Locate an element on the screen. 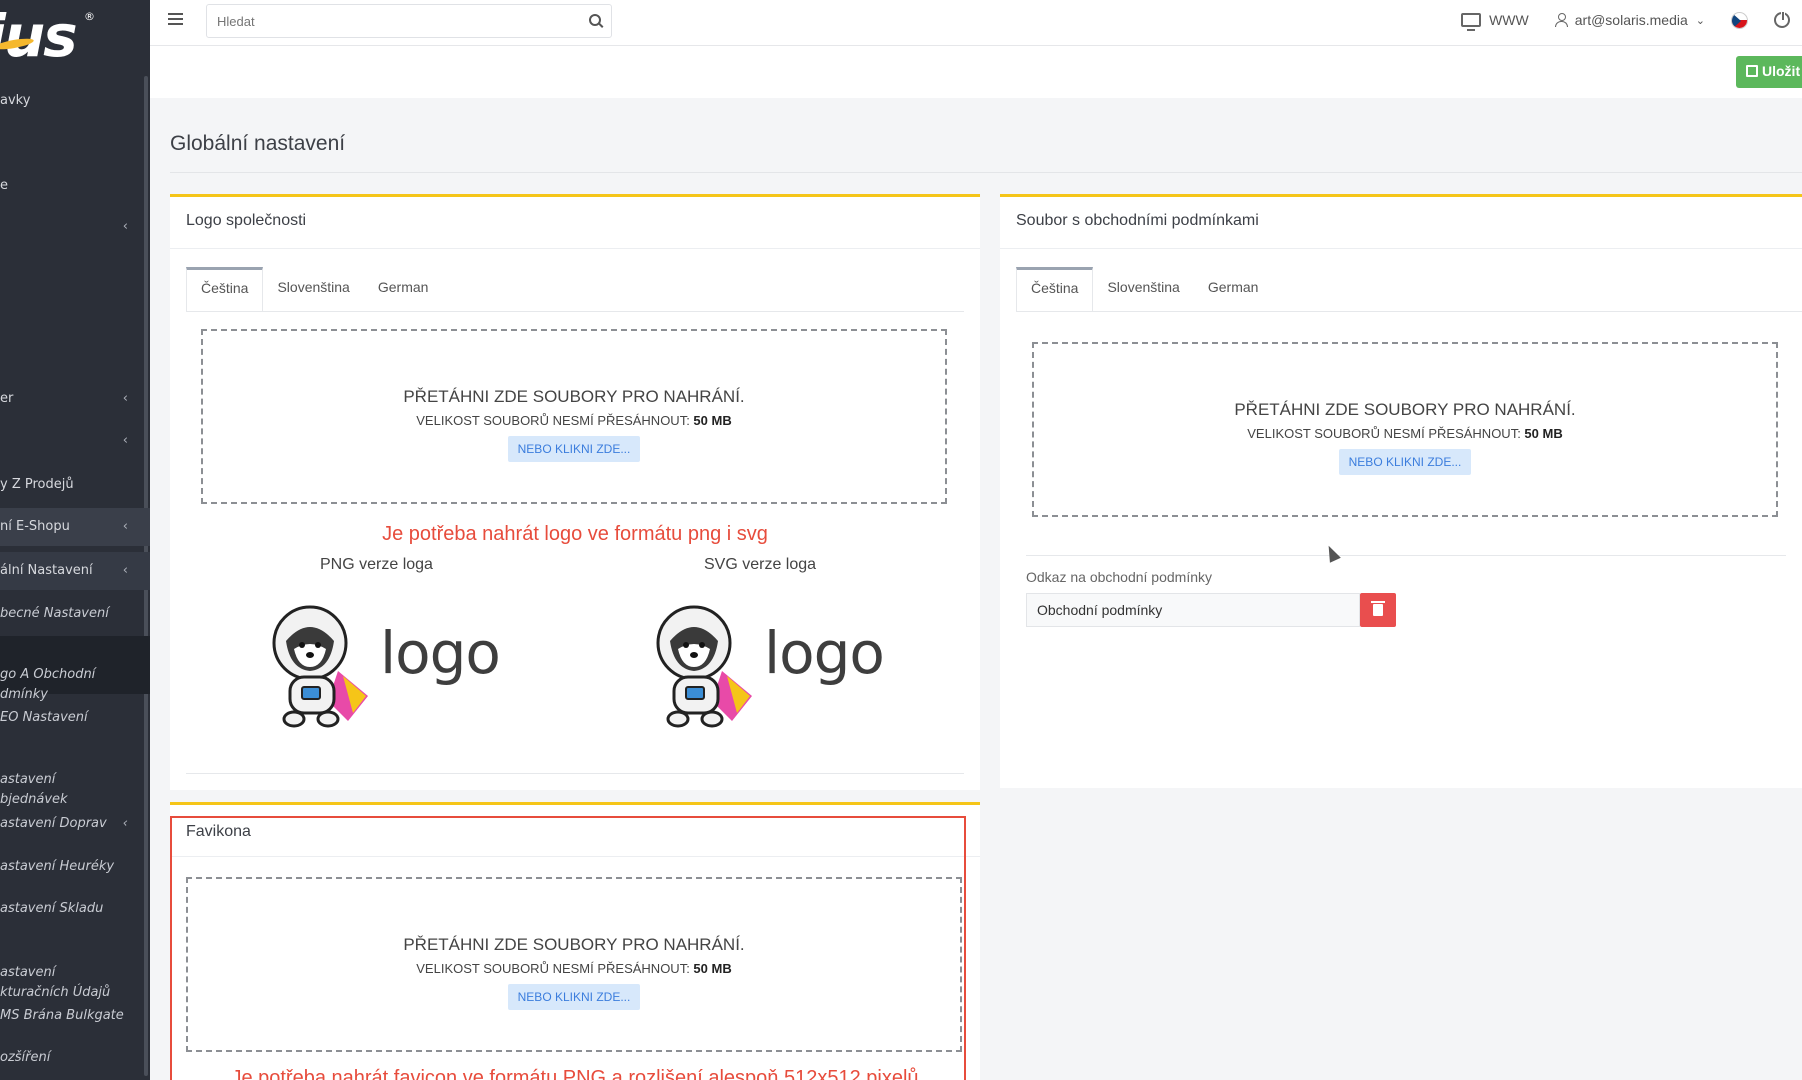 Image resolution: width=1802 pixels, height=1080 pixels. sidebar-item-label: MS Brána Bulkgate is located at coordinates (62, 1015).